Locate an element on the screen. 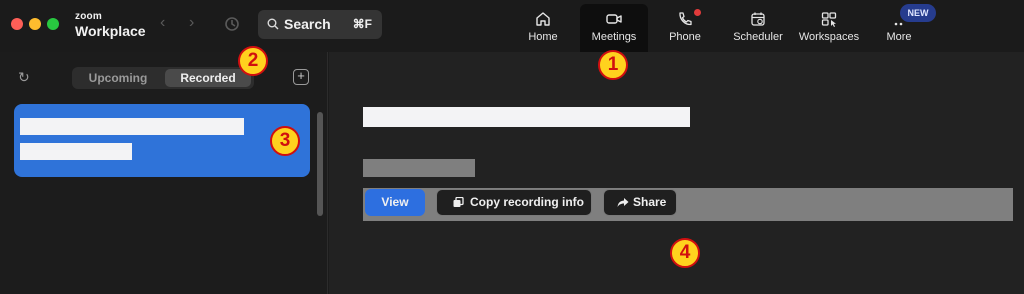 This screenshot has height=294, width=1024. close-window-button is located at coordinates (17, 24).